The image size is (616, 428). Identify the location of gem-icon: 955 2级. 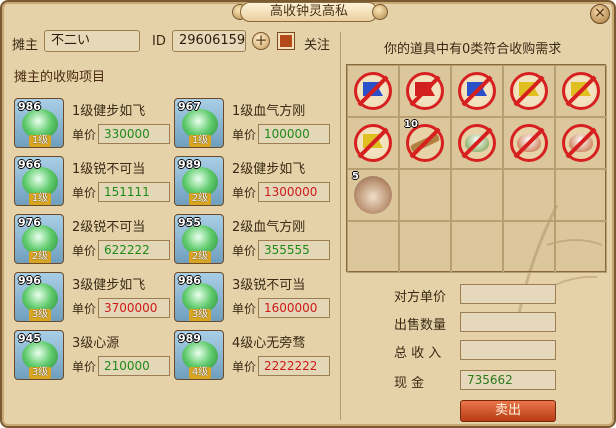
(199, 239).